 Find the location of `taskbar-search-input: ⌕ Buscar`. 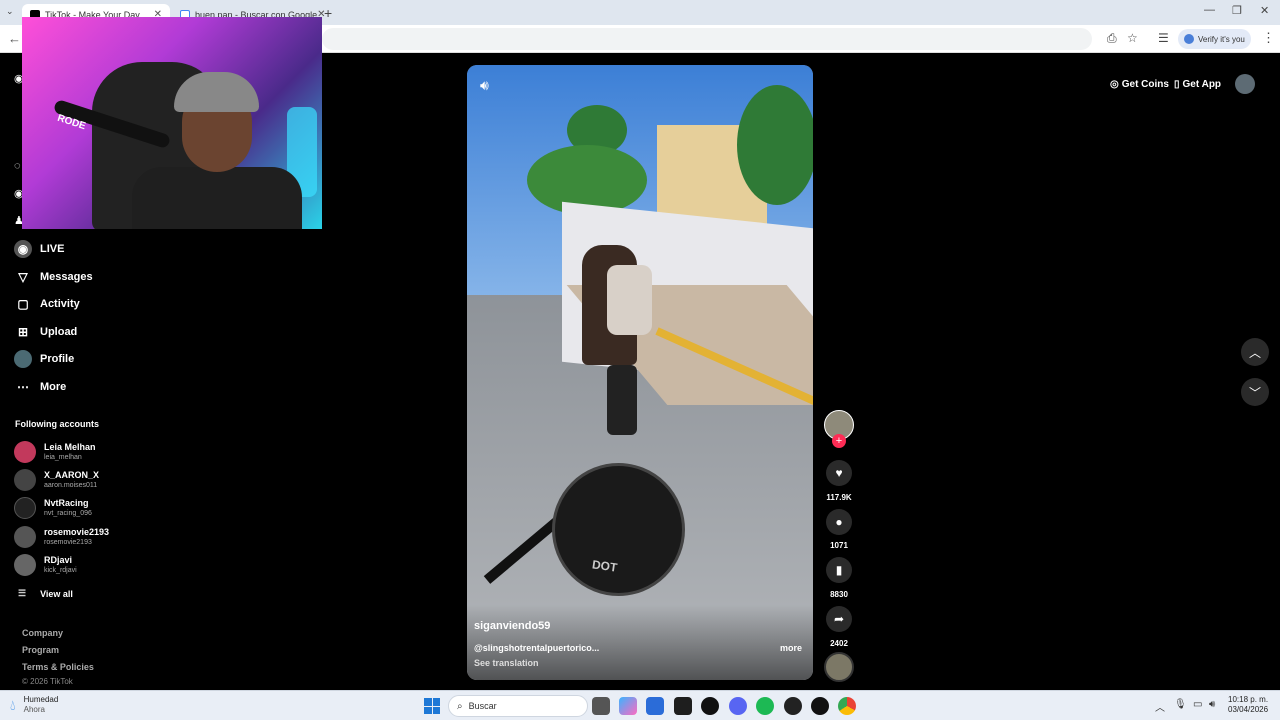

taskbar-search-input: ⌕ Buscar is located at coordinates (518, 706).